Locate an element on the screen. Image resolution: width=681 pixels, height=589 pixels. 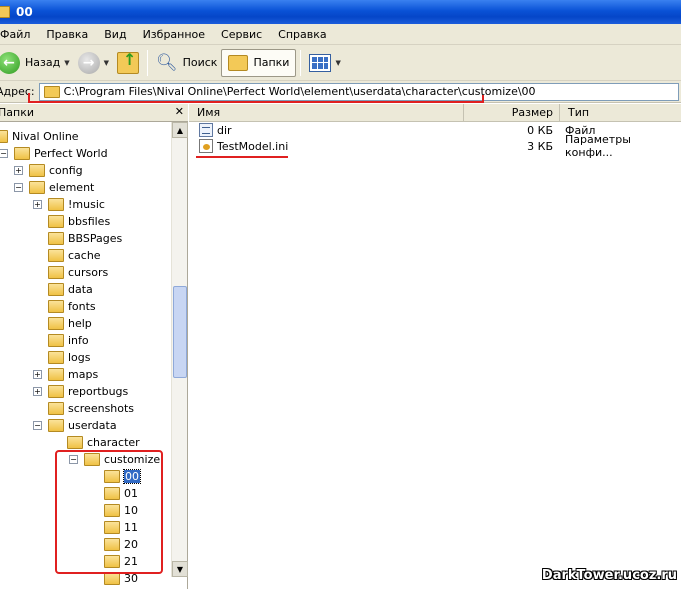
tree-item: + maps is located at coordinates (65, 374).